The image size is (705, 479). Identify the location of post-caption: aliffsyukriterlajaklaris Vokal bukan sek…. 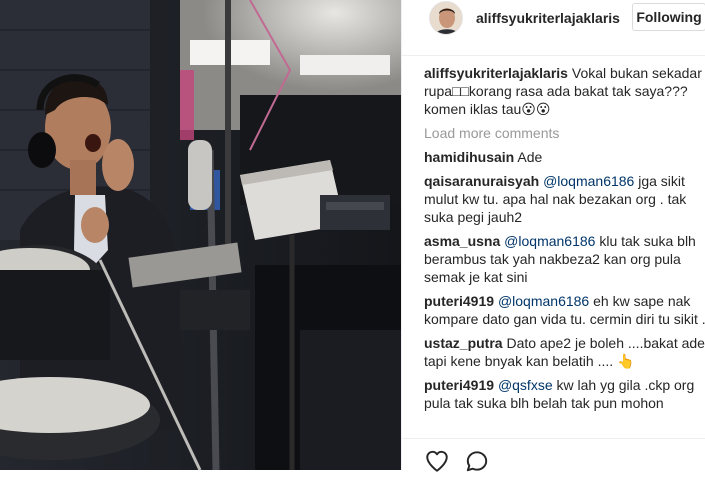
(564, 91).